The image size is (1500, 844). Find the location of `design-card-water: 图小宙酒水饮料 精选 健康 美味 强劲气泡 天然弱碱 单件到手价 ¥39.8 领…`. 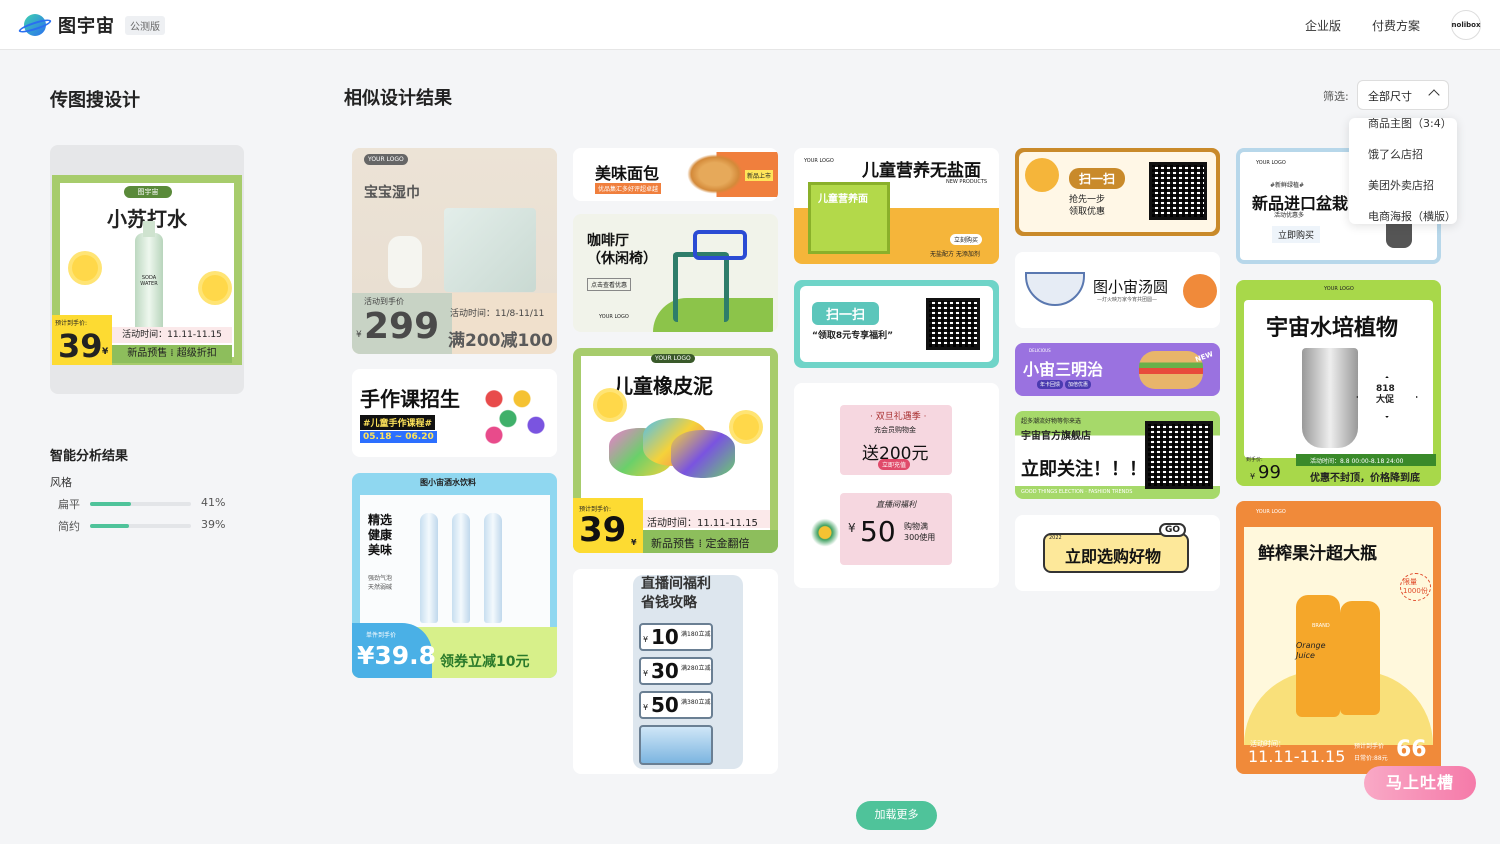

design-card-water: 图小宙酒水饮料 精选 健康 美味 强劲气泡 天然弱碱 单件到手价 ¥39.8 领… is located at coordinates (454, 575).